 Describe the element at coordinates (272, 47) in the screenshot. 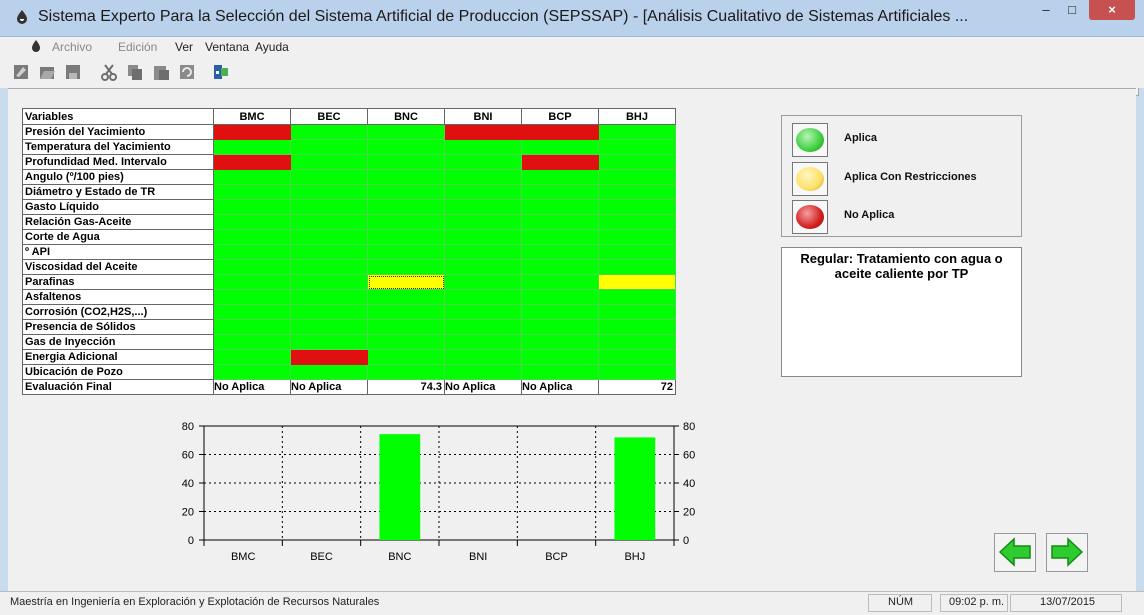

I see `menu-ayuda: Ayuda` at that location.